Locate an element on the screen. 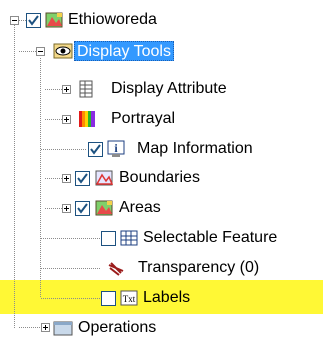  tree-item-display-attribute-label: Display Attribute is located at coordinates (169, 89).